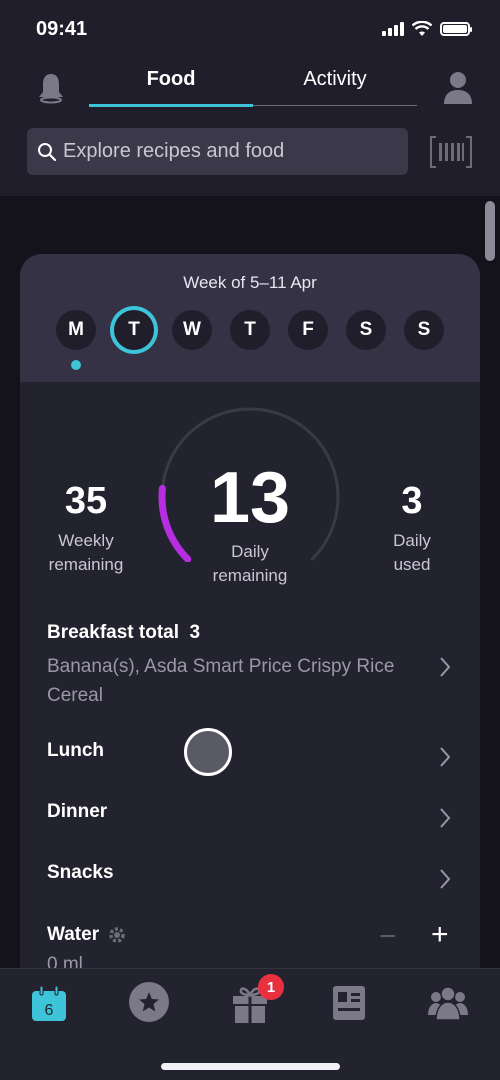  I want to click on day-sunday: S, so click(424, 330).